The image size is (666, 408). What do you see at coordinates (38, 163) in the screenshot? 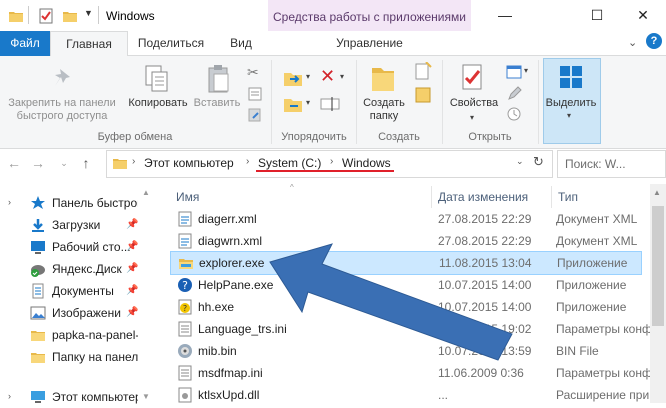
I see `forward-button: →` at bounding box center [38, 163].